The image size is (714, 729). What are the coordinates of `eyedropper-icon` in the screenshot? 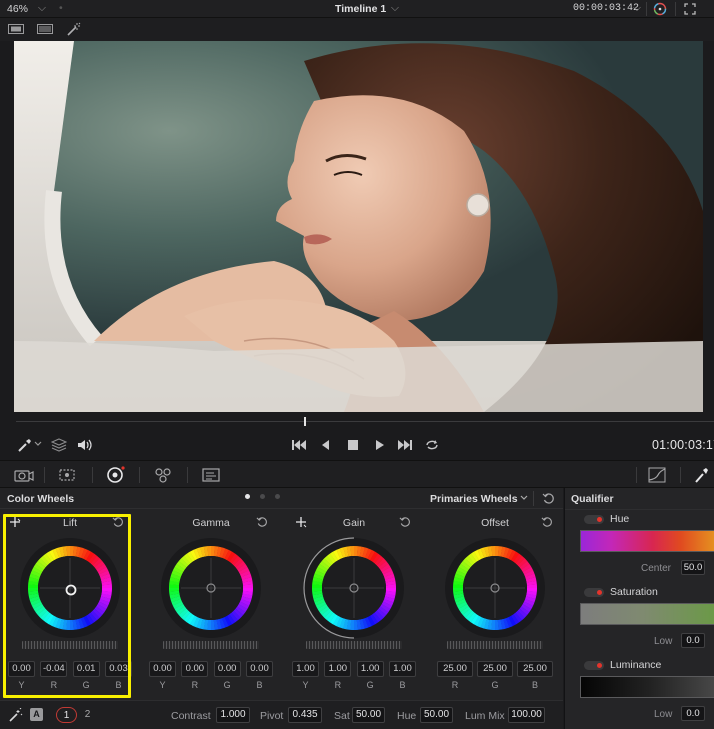 It's located at (25, 445).